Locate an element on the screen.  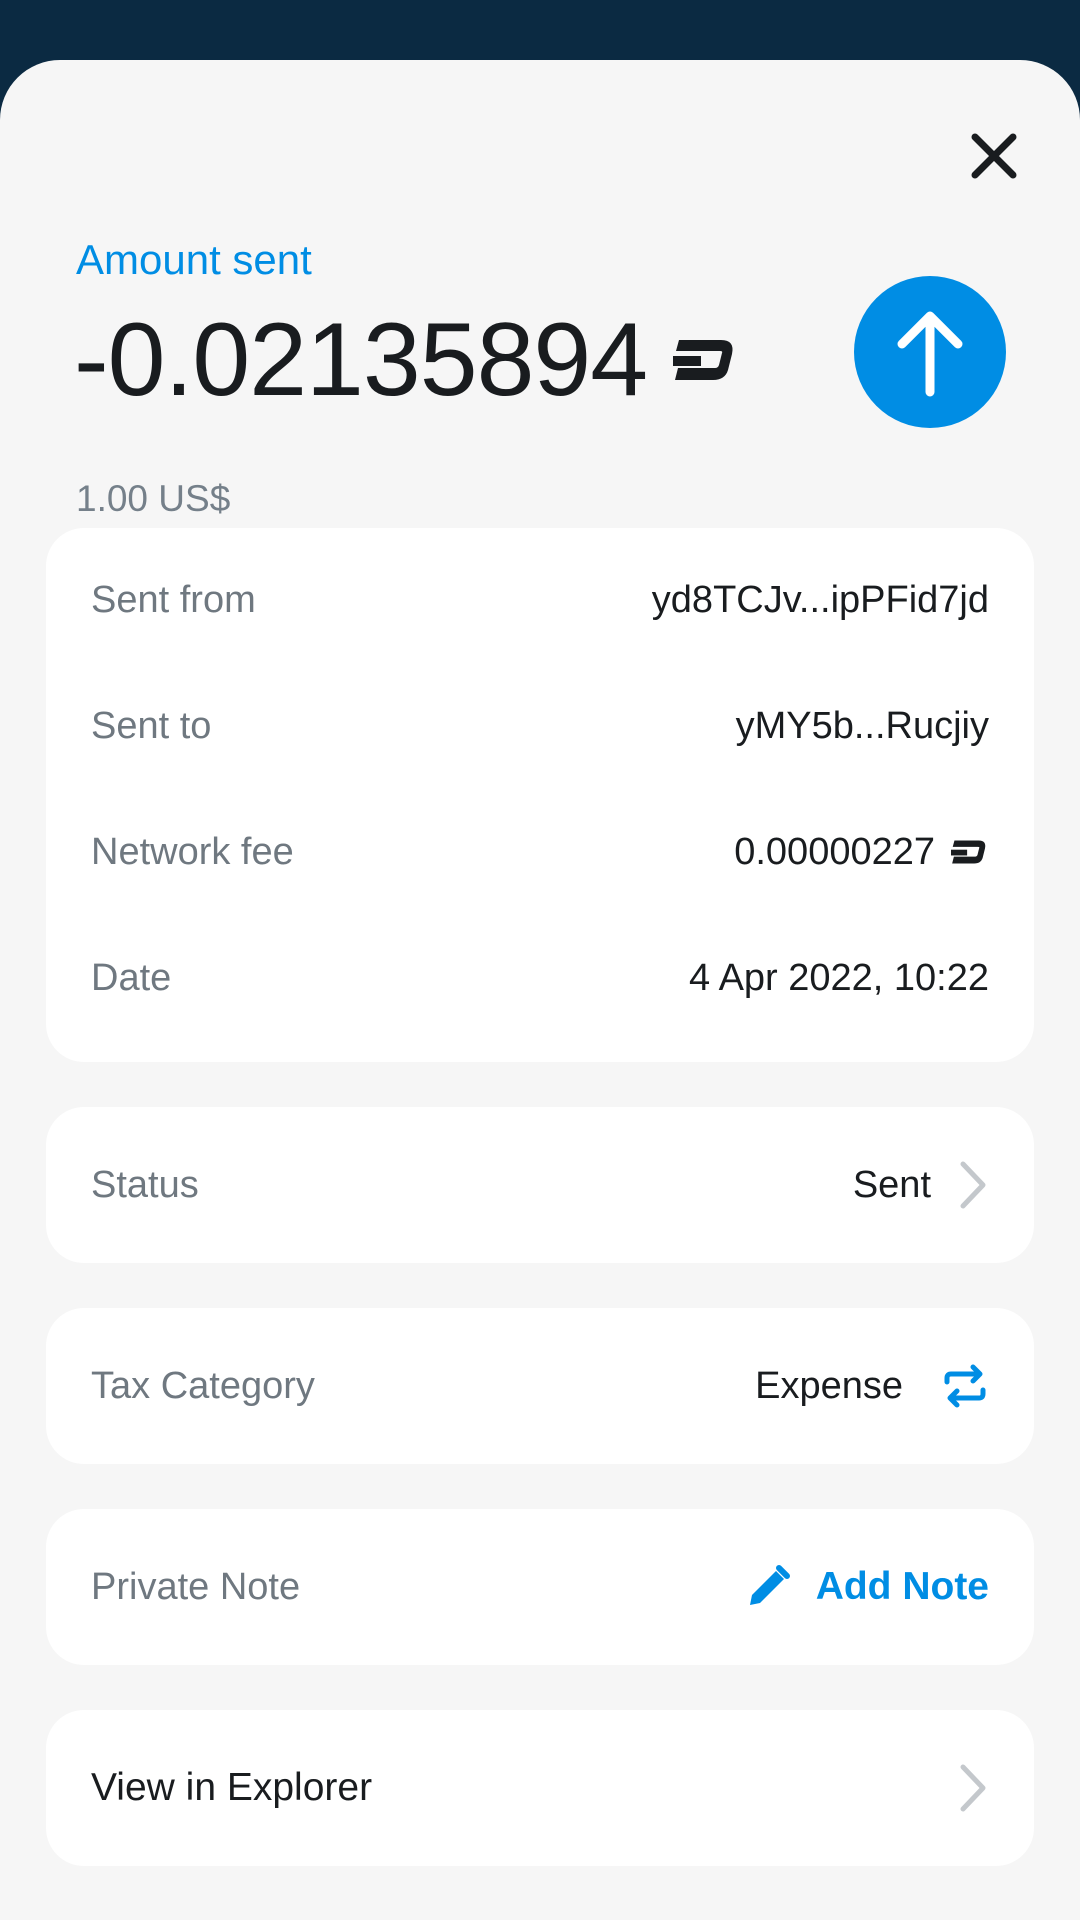
close-icon is located at coordinates (994, 156).